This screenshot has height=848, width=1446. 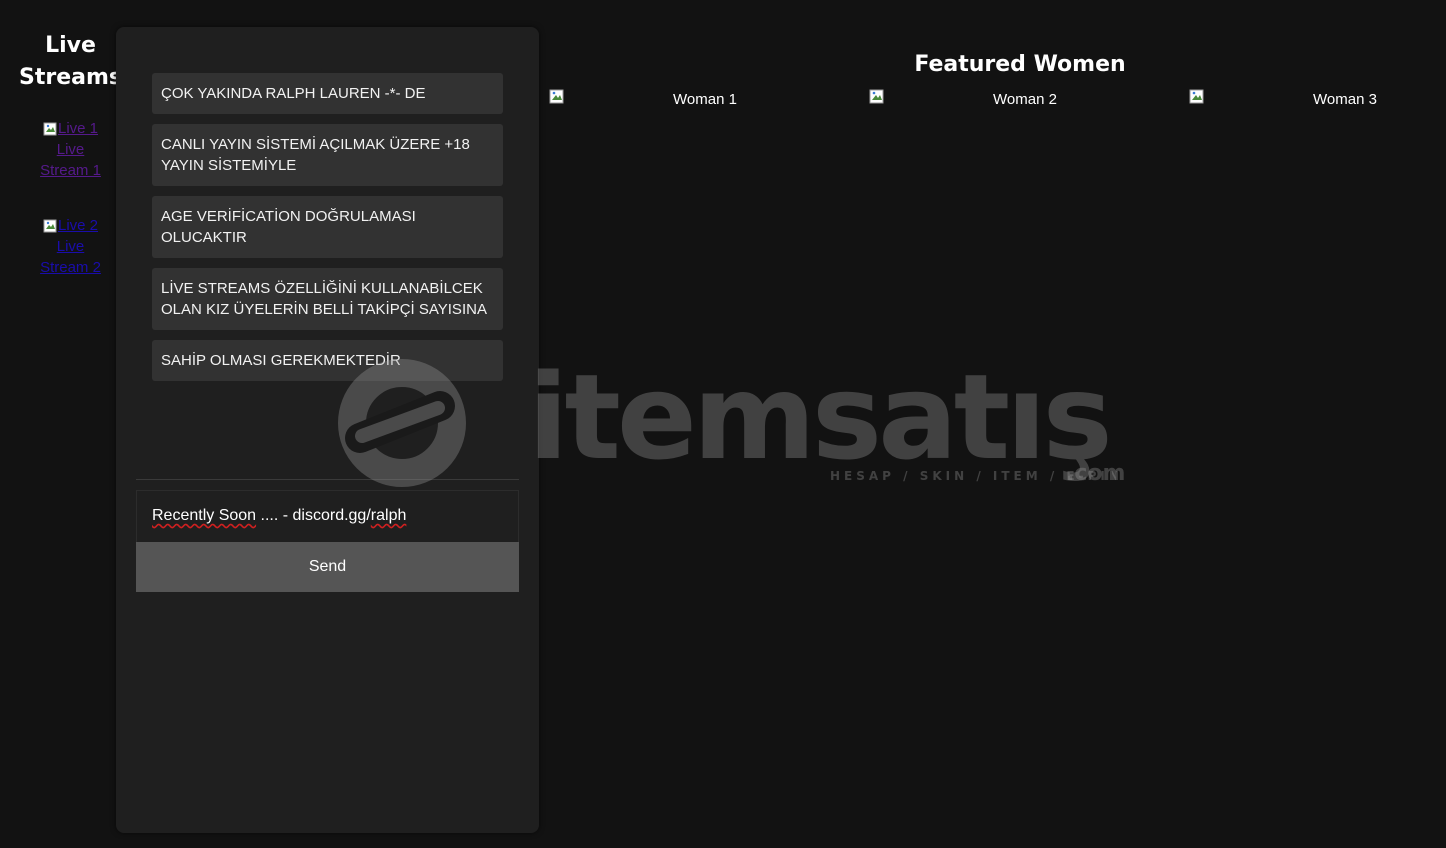 I want to click on featured-woman-1: Woman 1, so click(x=709, y=100).